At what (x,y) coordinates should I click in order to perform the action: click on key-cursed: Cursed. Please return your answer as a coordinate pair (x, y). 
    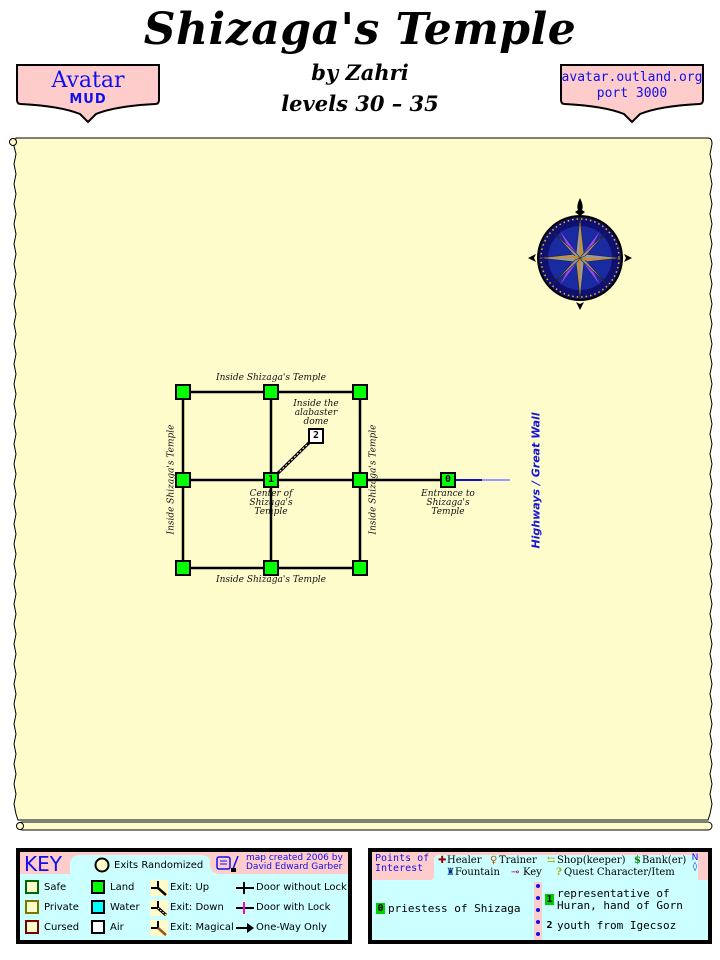
    Looking at the image, I should click on (62, 927).